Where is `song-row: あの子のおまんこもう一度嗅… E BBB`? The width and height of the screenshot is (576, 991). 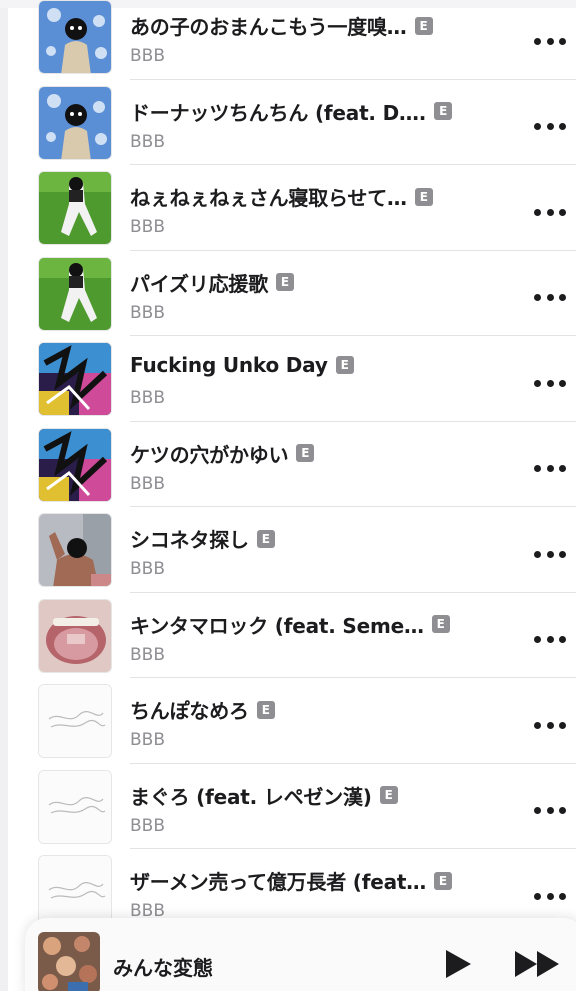
song-row: あの子のおまんこもう一度嗅… E BBB is located at coordinates (288, 40).